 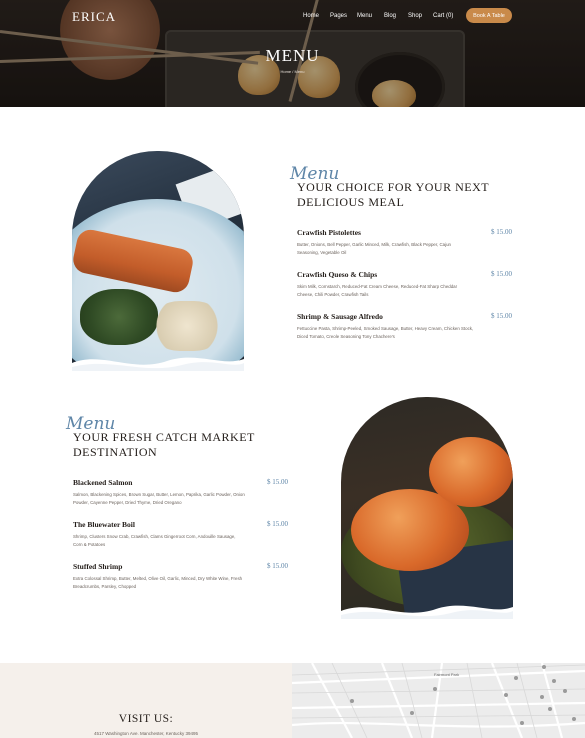 I want to click on greens-image, so click(x=119, y=317).